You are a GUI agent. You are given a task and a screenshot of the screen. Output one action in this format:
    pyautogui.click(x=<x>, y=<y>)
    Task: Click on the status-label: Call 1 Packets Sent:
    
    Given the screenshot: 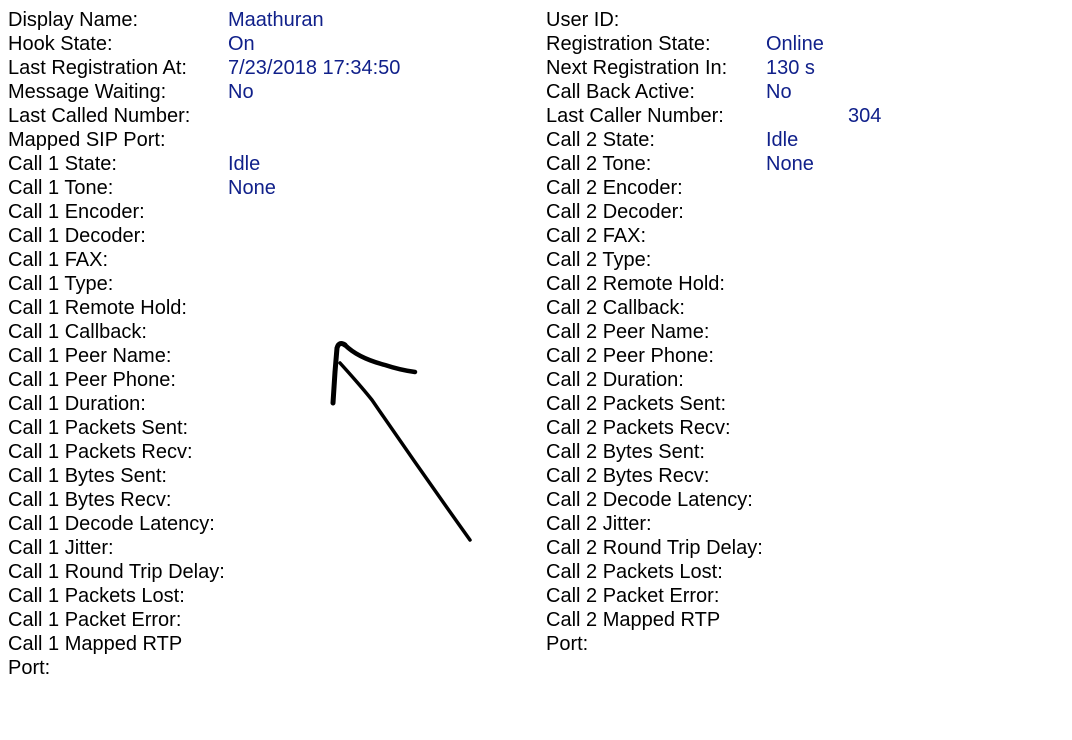 What is the action you would take?
    pyautogui.click(x=98, y=428)
    